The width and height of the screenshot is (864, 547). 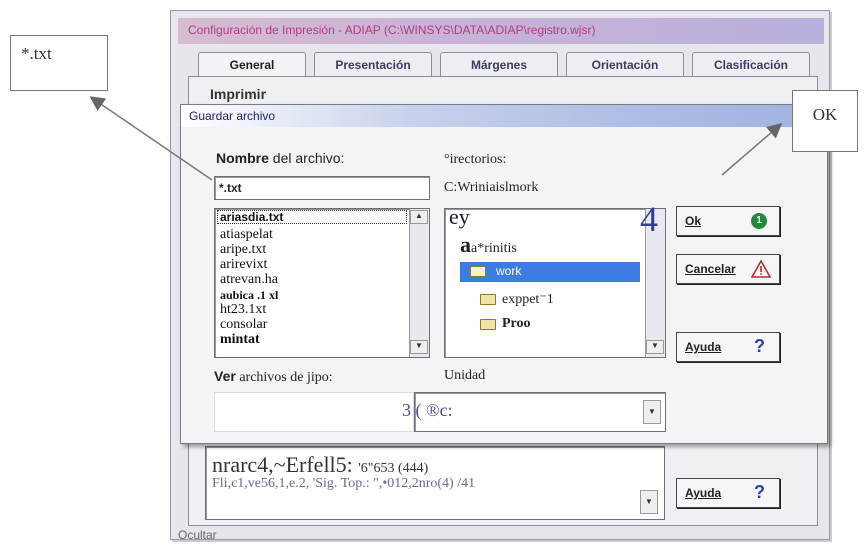 What do you see at coordinates (752, 149) in the screenshot?
I see `arrow-to-ok-callout` at bounding box center [752, 149].